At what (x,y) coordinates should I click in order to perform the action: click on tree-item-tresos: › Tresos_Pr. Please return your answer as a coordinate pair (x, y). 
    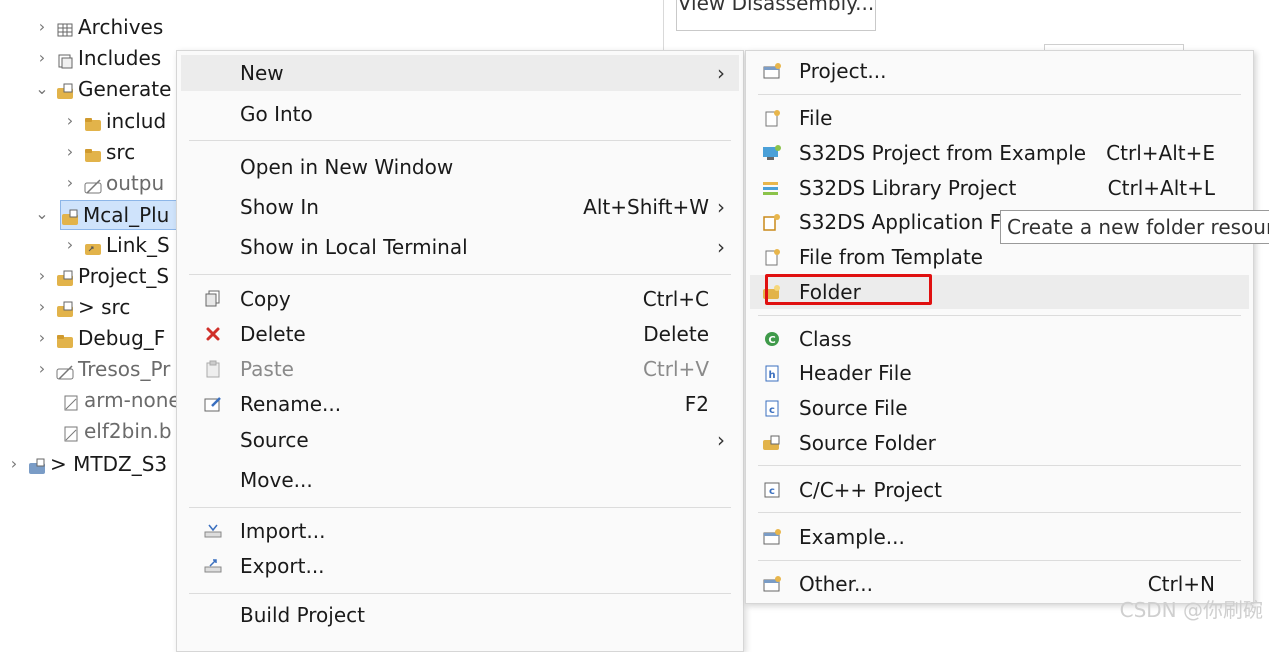
    Looking at the image, I should click on (102, 369).